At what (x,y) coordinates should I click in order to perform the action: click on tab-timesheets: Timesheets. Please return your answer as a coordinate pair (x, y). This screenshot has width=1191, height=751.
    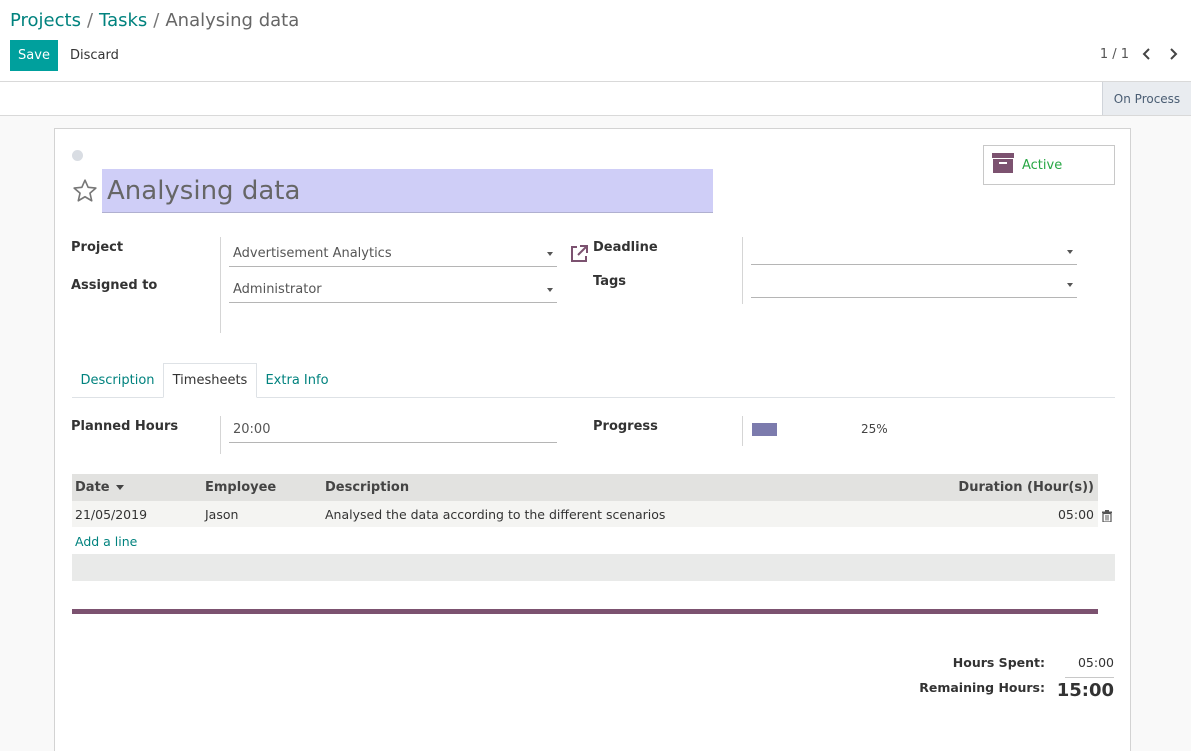
    Looking at the image, I should click on (210, 380).